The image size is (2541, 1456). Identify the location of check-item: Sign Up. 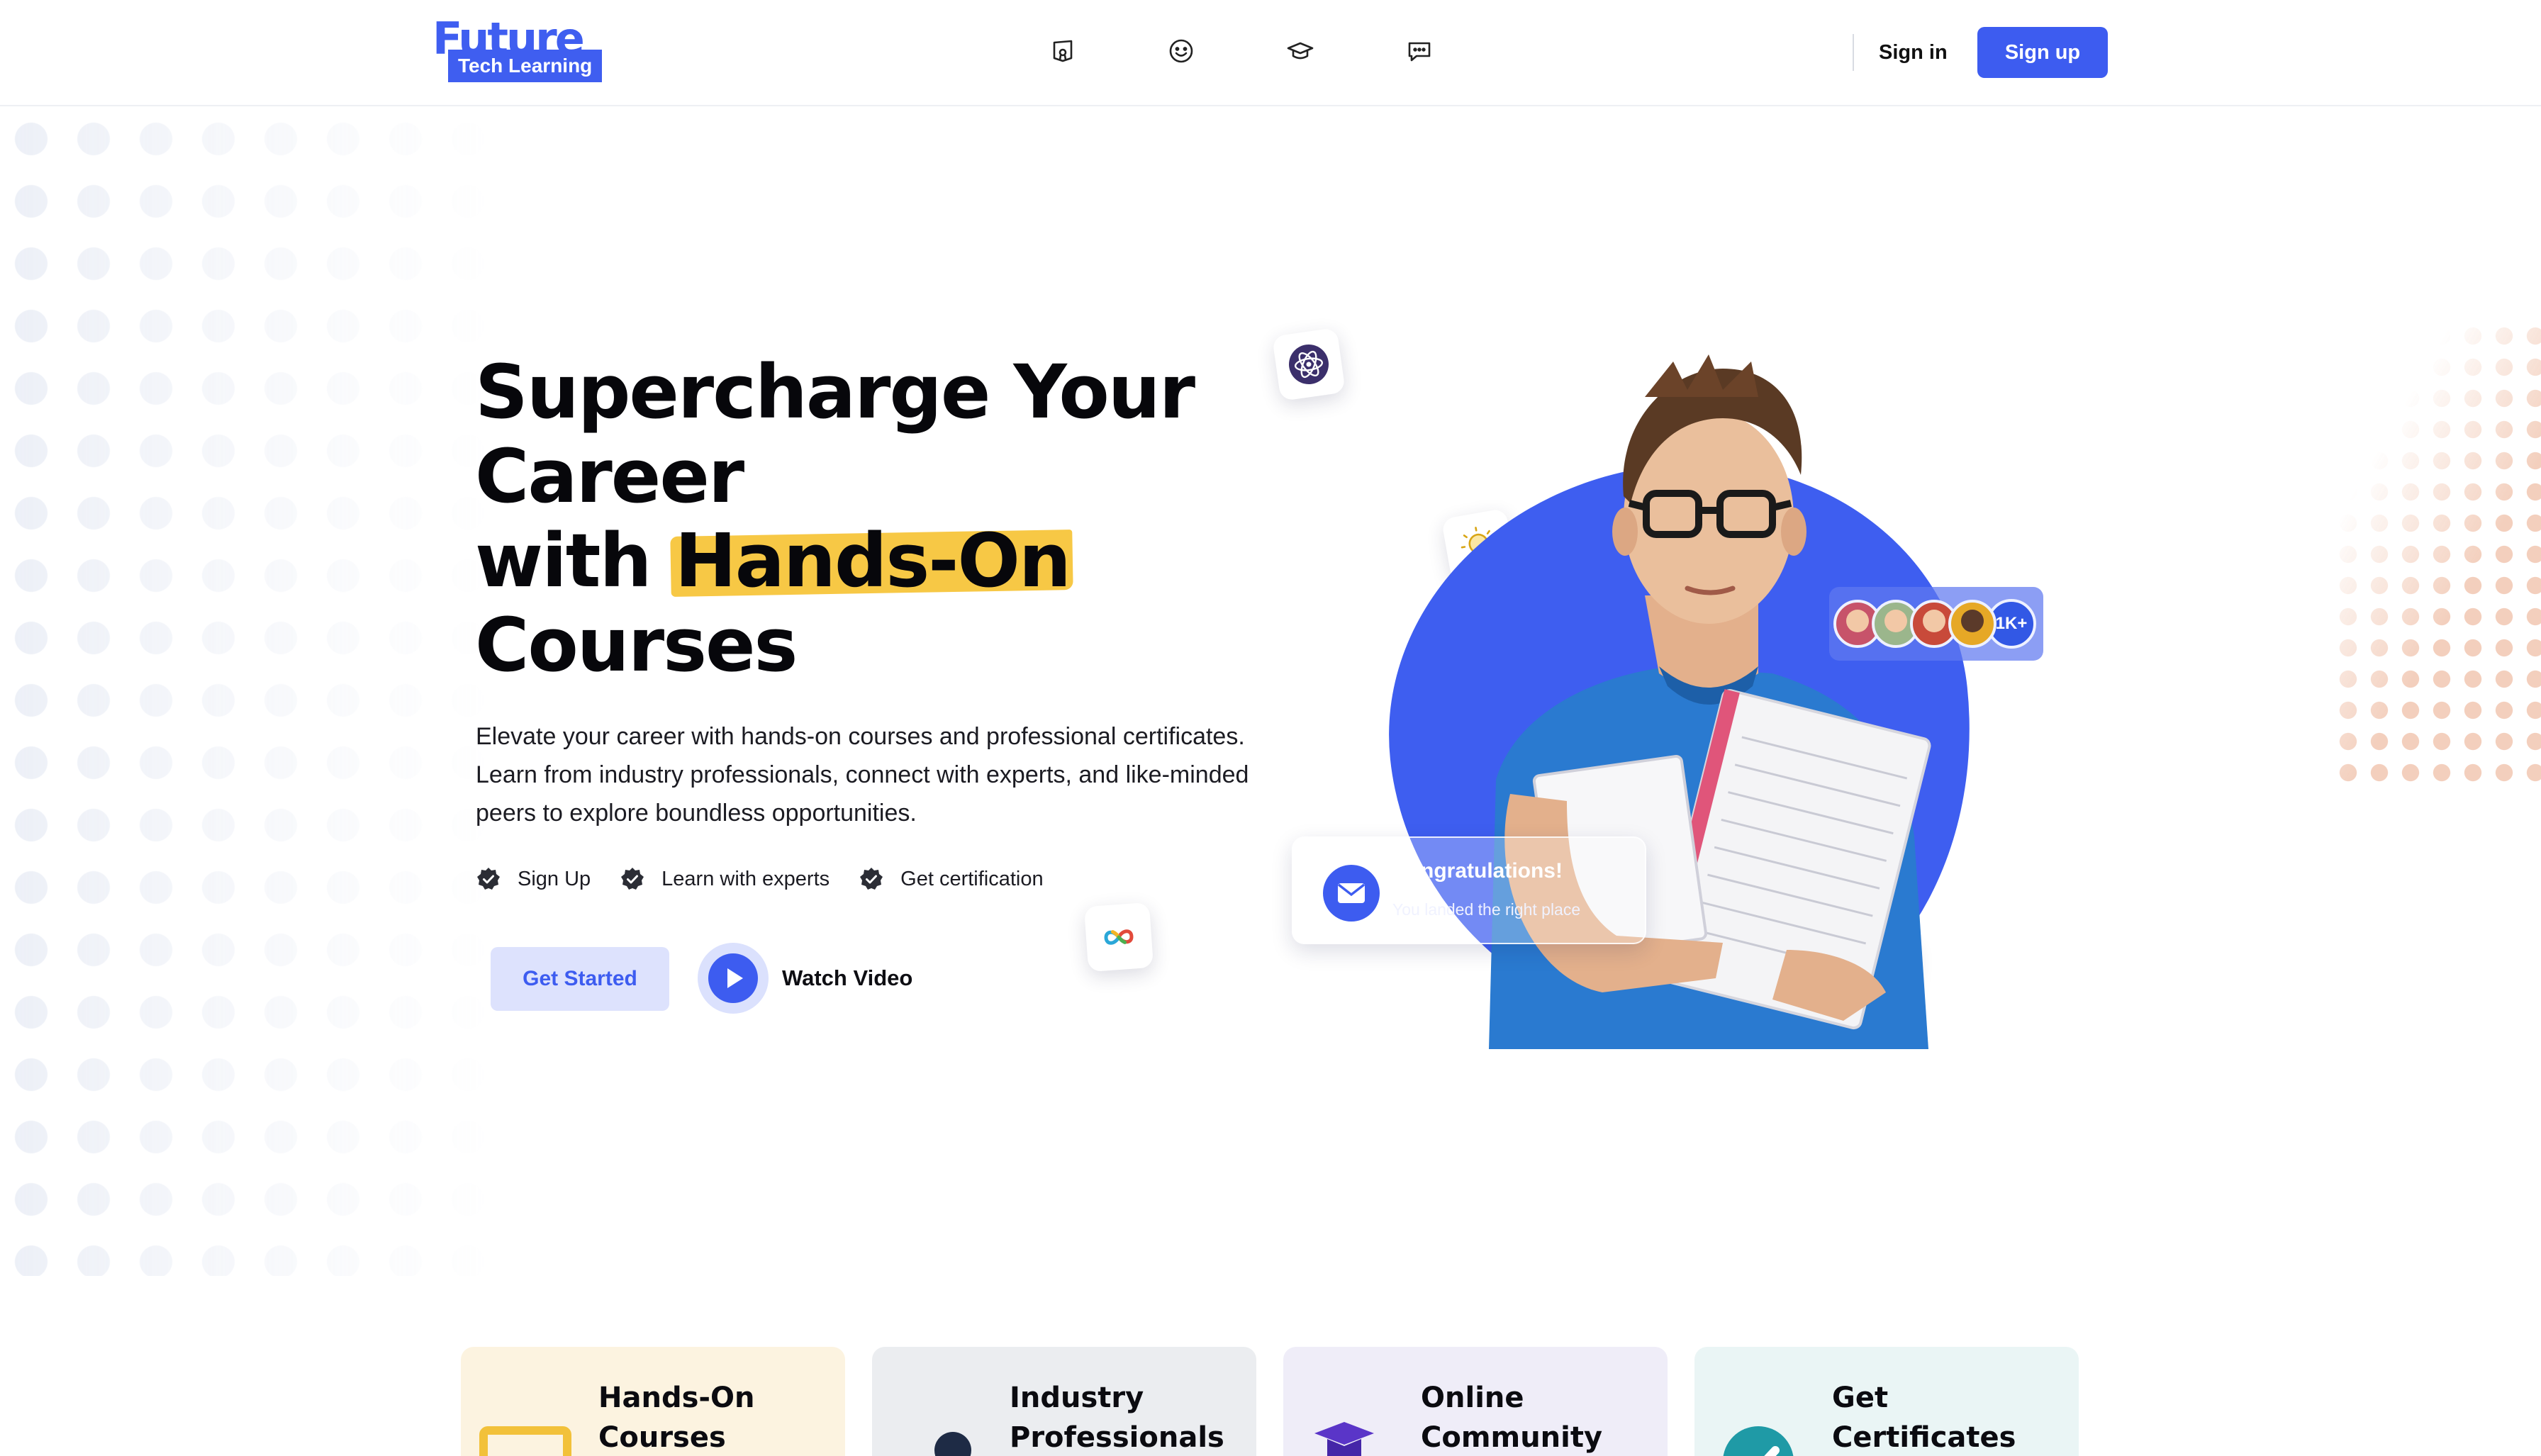
(533, 879).